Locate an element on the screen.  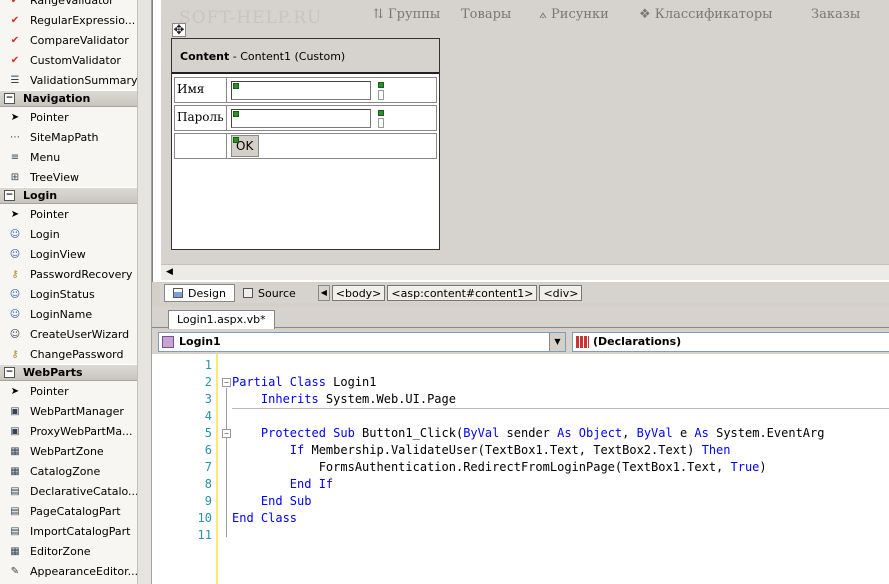
toolbox-item: ☺ LoginName is located at coordinates (75, 314).